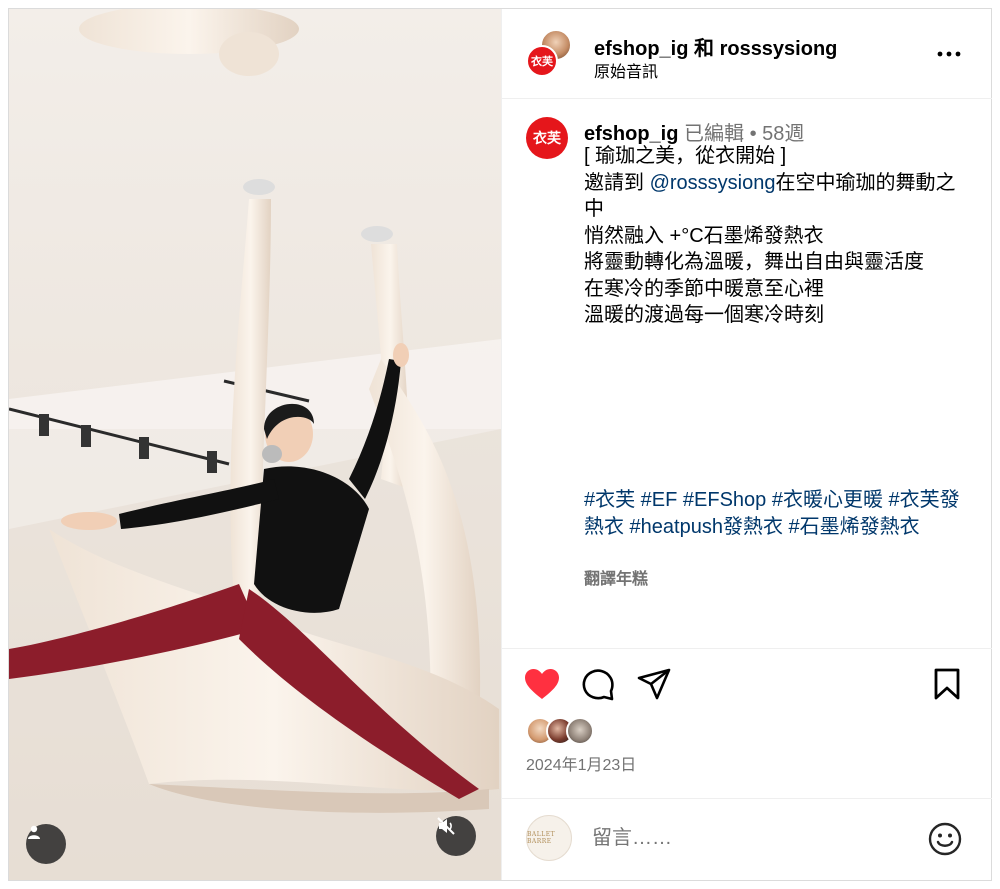  I want to click on caption-line: 溫暖的渡過每一個寒冷時刻, so click(704, 315).